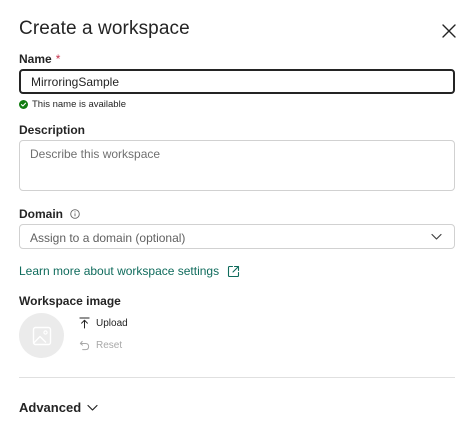  What do you see at coordinates (79, 104) in the screenshot?
I see `validation-message: This name is available` at bounding box center [79, 104].